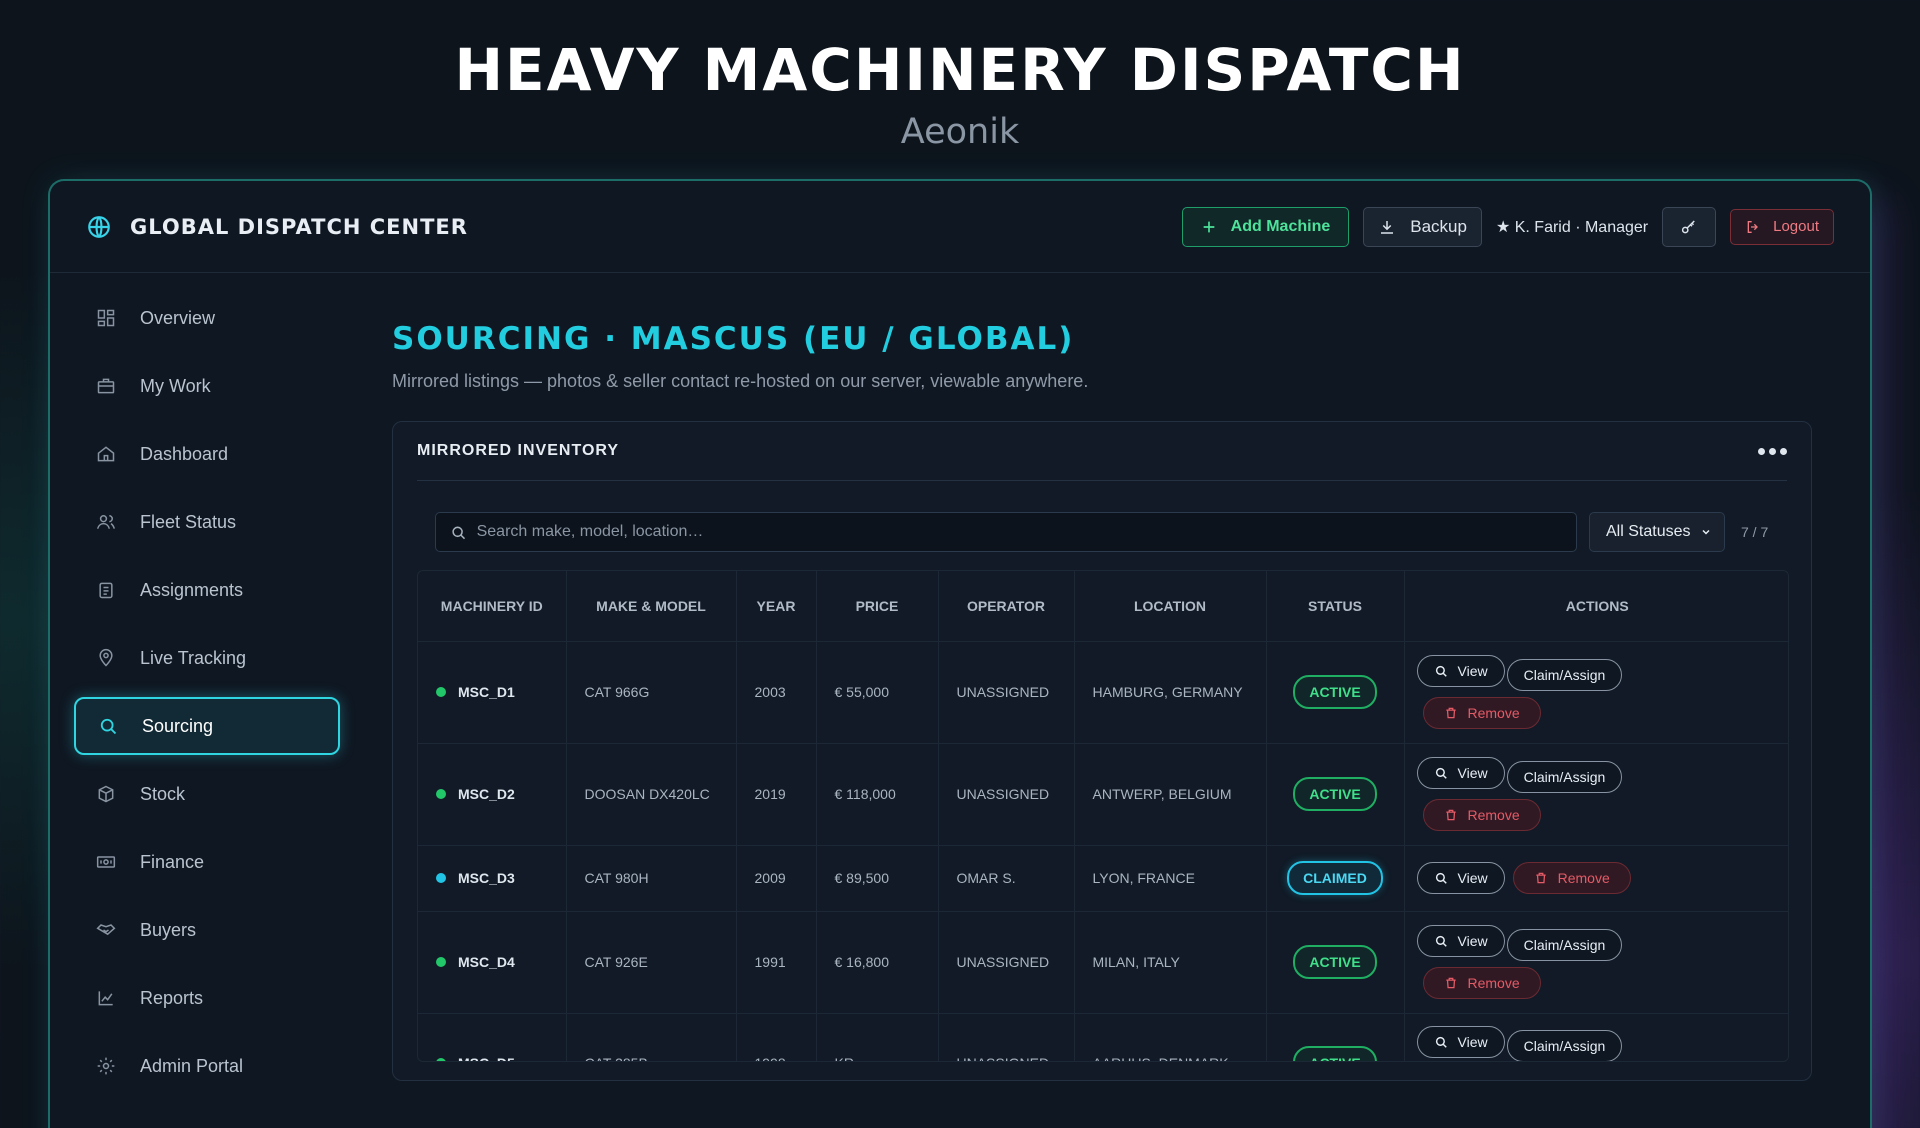  I want to click on sidebar-item-dashboard: Dashboard, so click(207, 454).